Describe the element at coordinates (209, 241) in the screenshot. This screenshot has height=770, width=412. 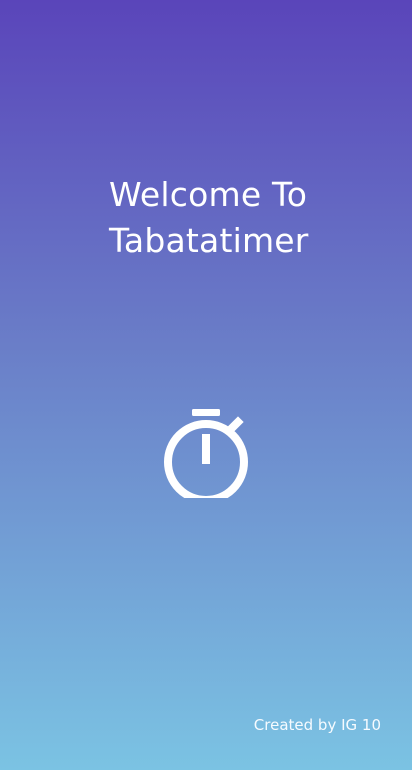
I see `welcome-title-line-2: Tabatatimer` at that location.